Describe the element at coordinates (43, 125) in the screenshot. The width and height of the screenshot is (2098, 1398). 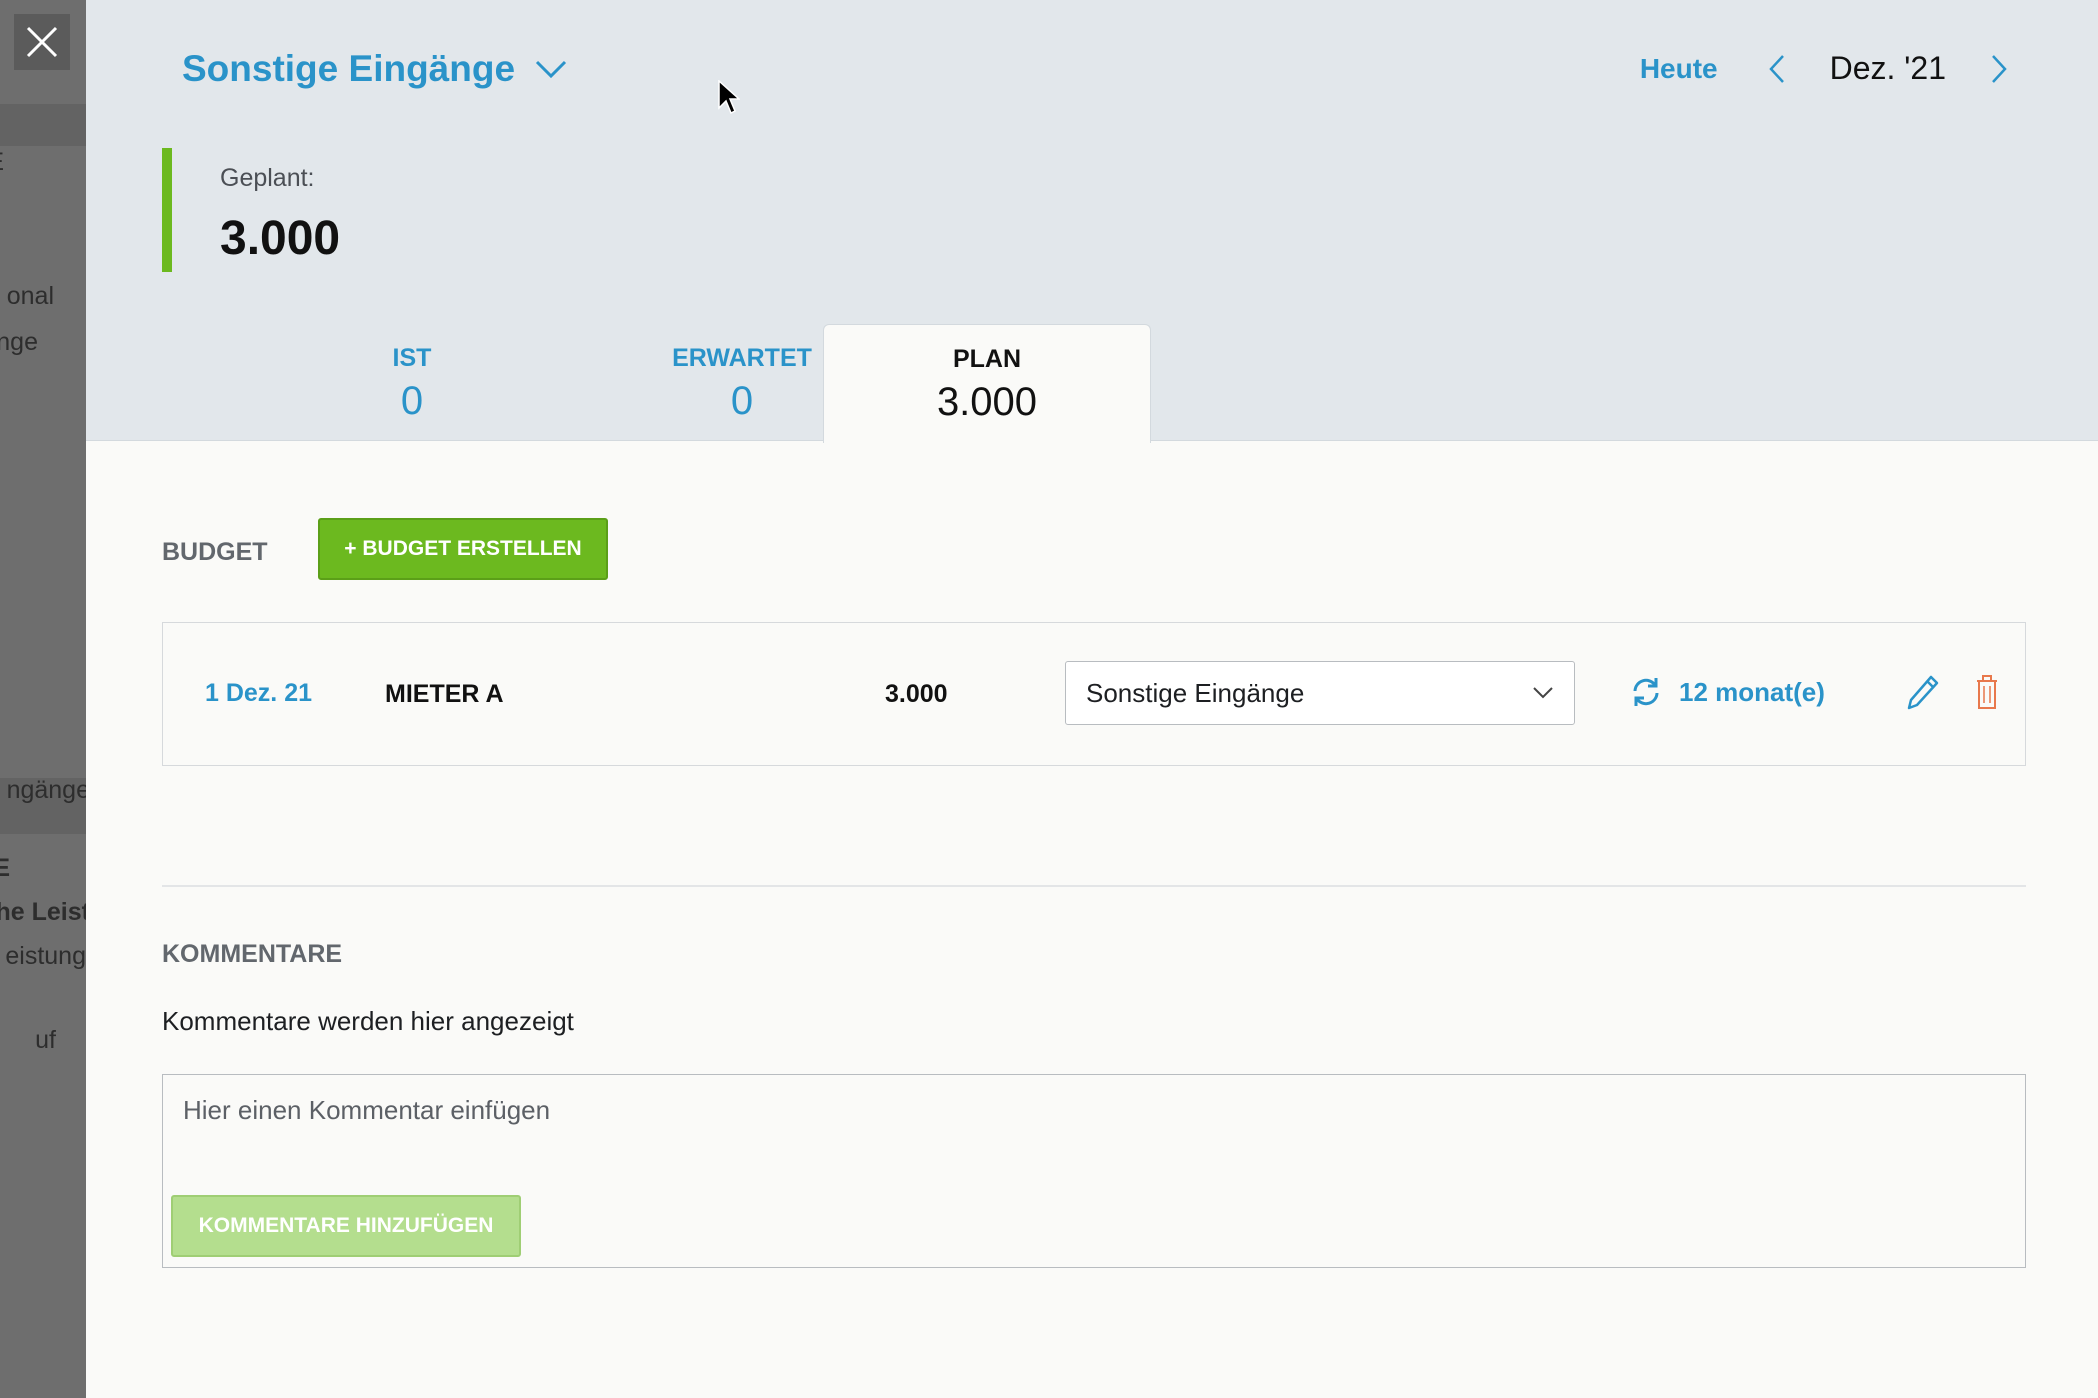
I see `background-band` at that location.